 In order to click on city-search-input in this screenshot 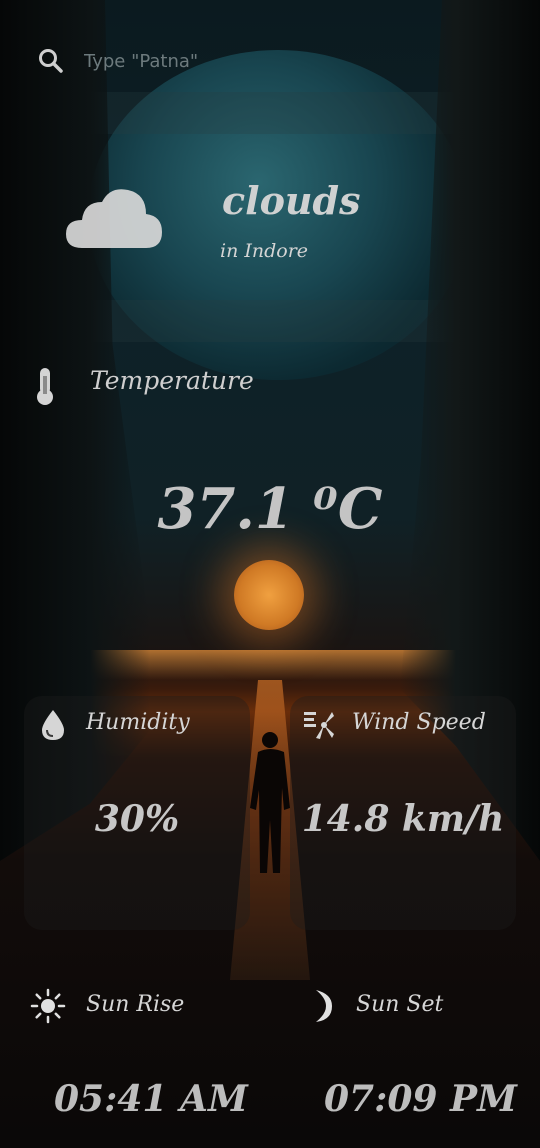, I will do `click(264, 61)`.